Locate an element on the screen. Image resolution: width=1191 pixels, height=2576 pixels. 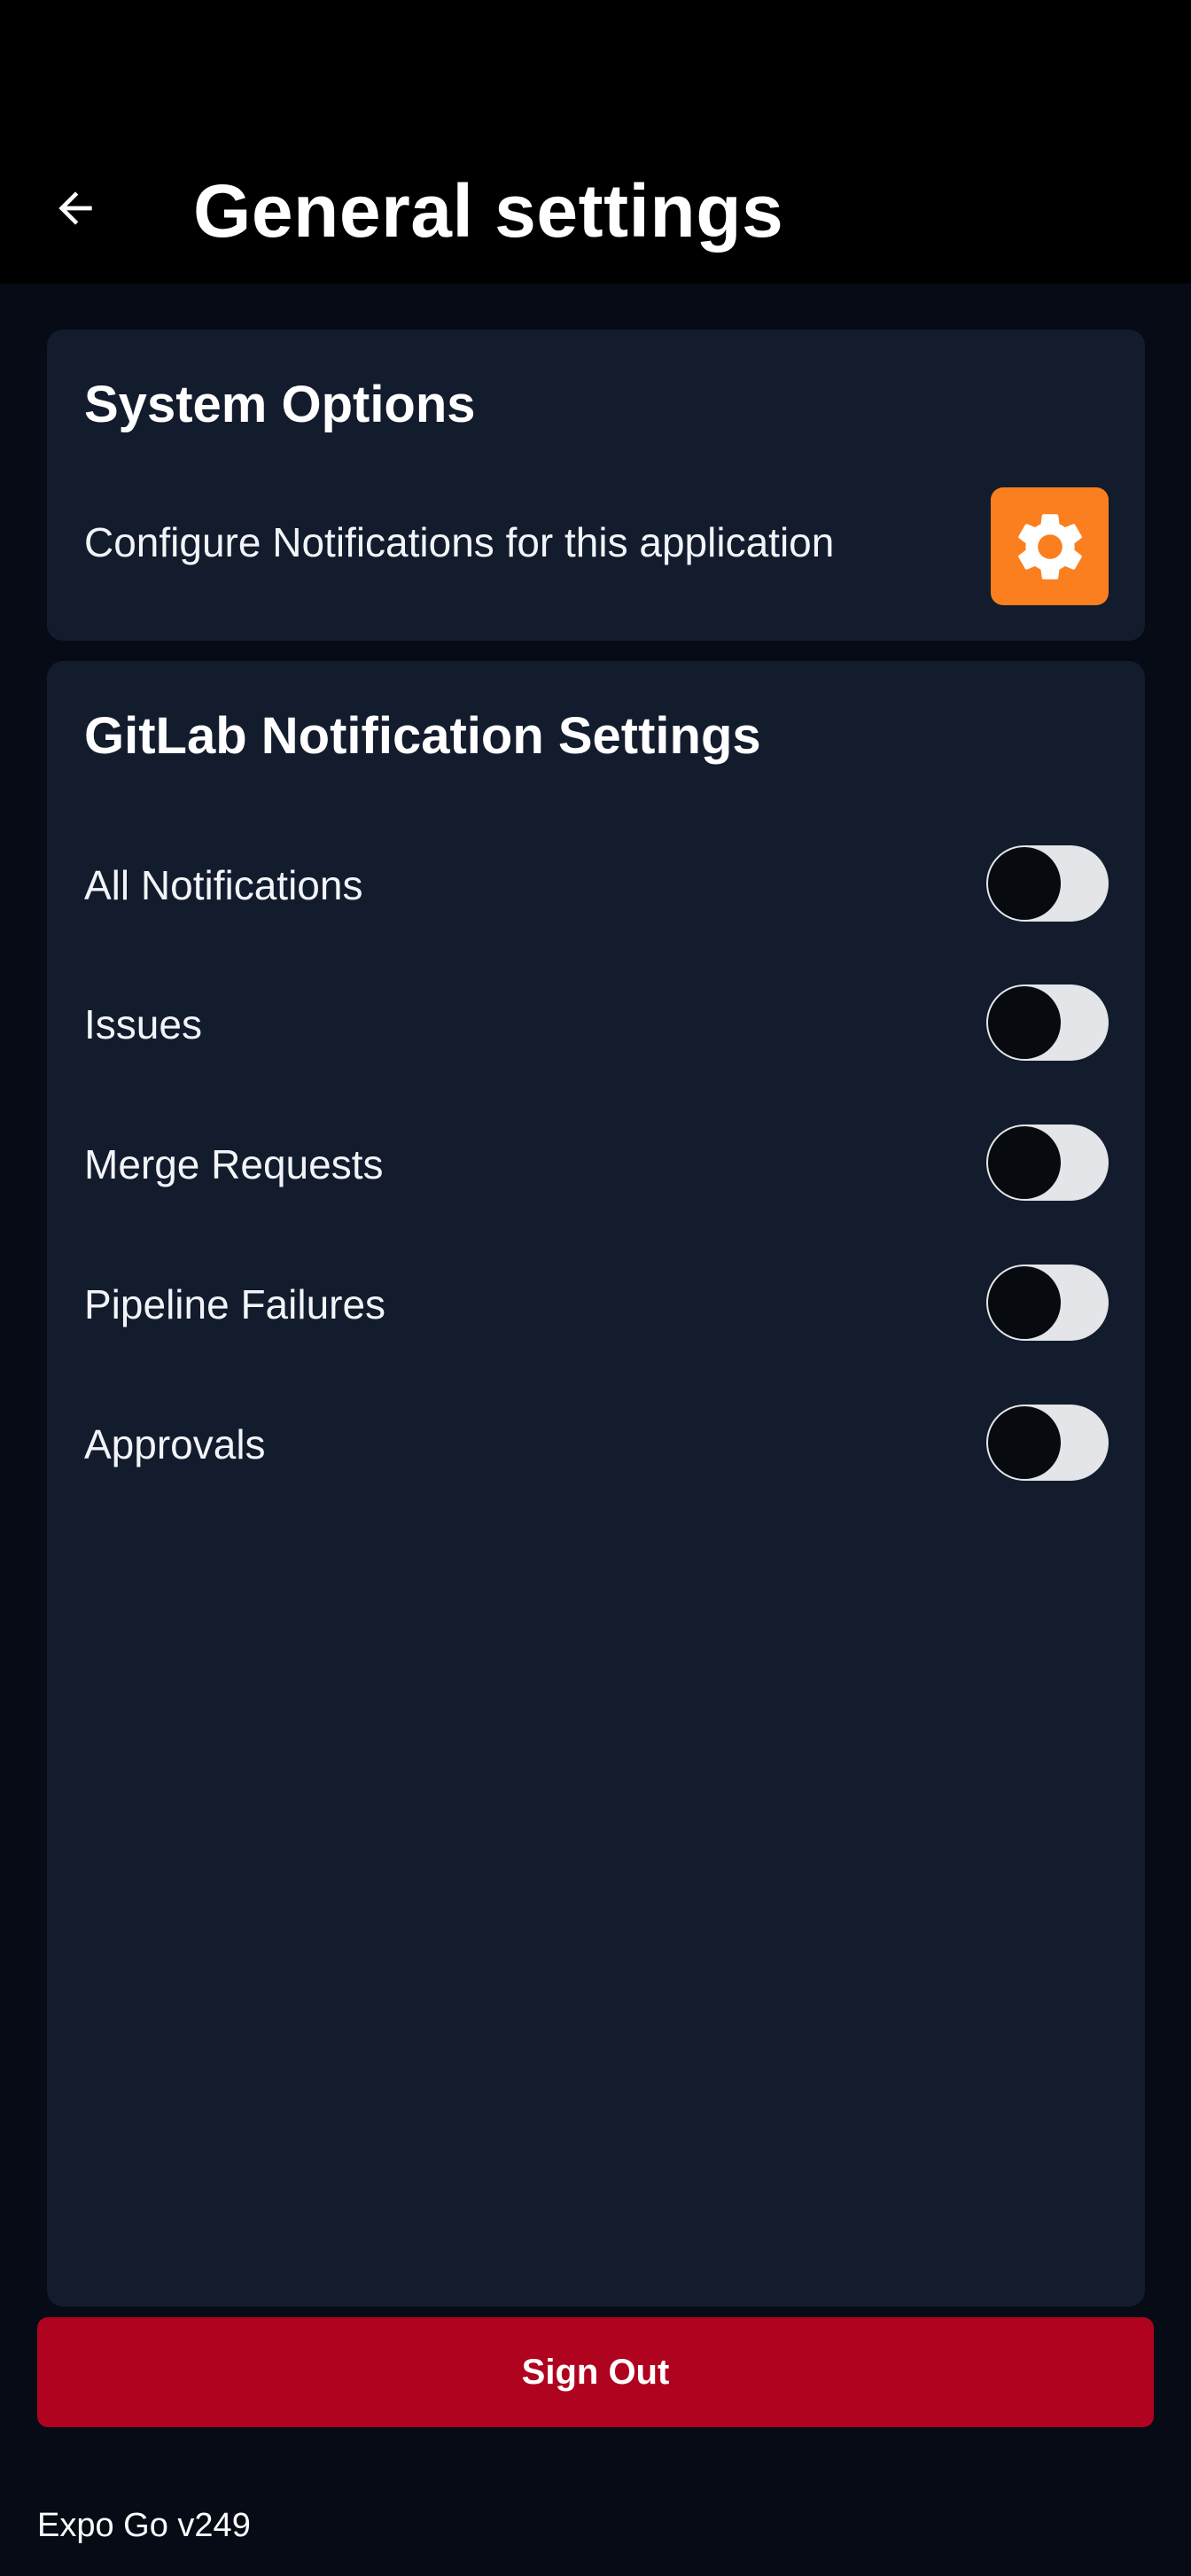
pipeline-failures-switch is located at coordinates (1048, 1303).